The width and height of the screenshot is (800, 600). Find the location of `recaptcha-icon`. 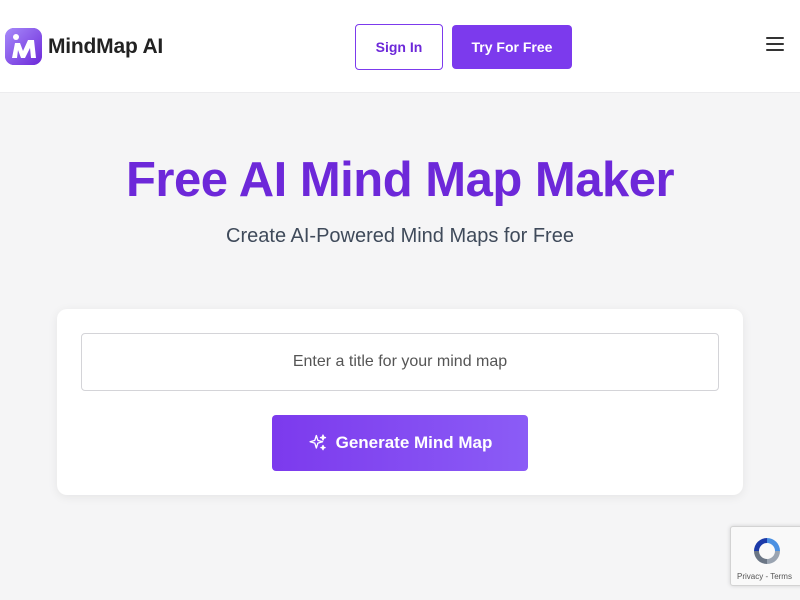

recaptcha-icon is located at coordinates (767, 551).